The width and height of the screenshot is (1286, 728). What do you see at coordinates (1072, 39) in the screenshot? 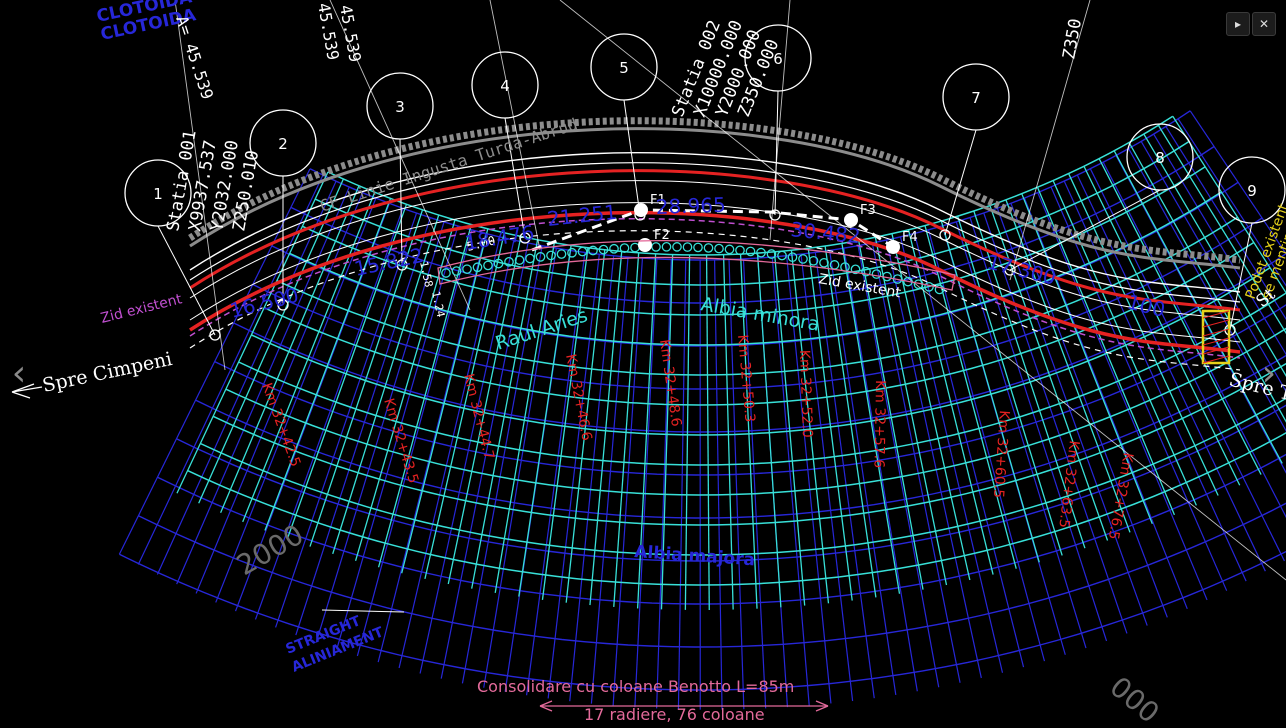
I see `elevation-label: Z350` at bounding box center [1072, 39].